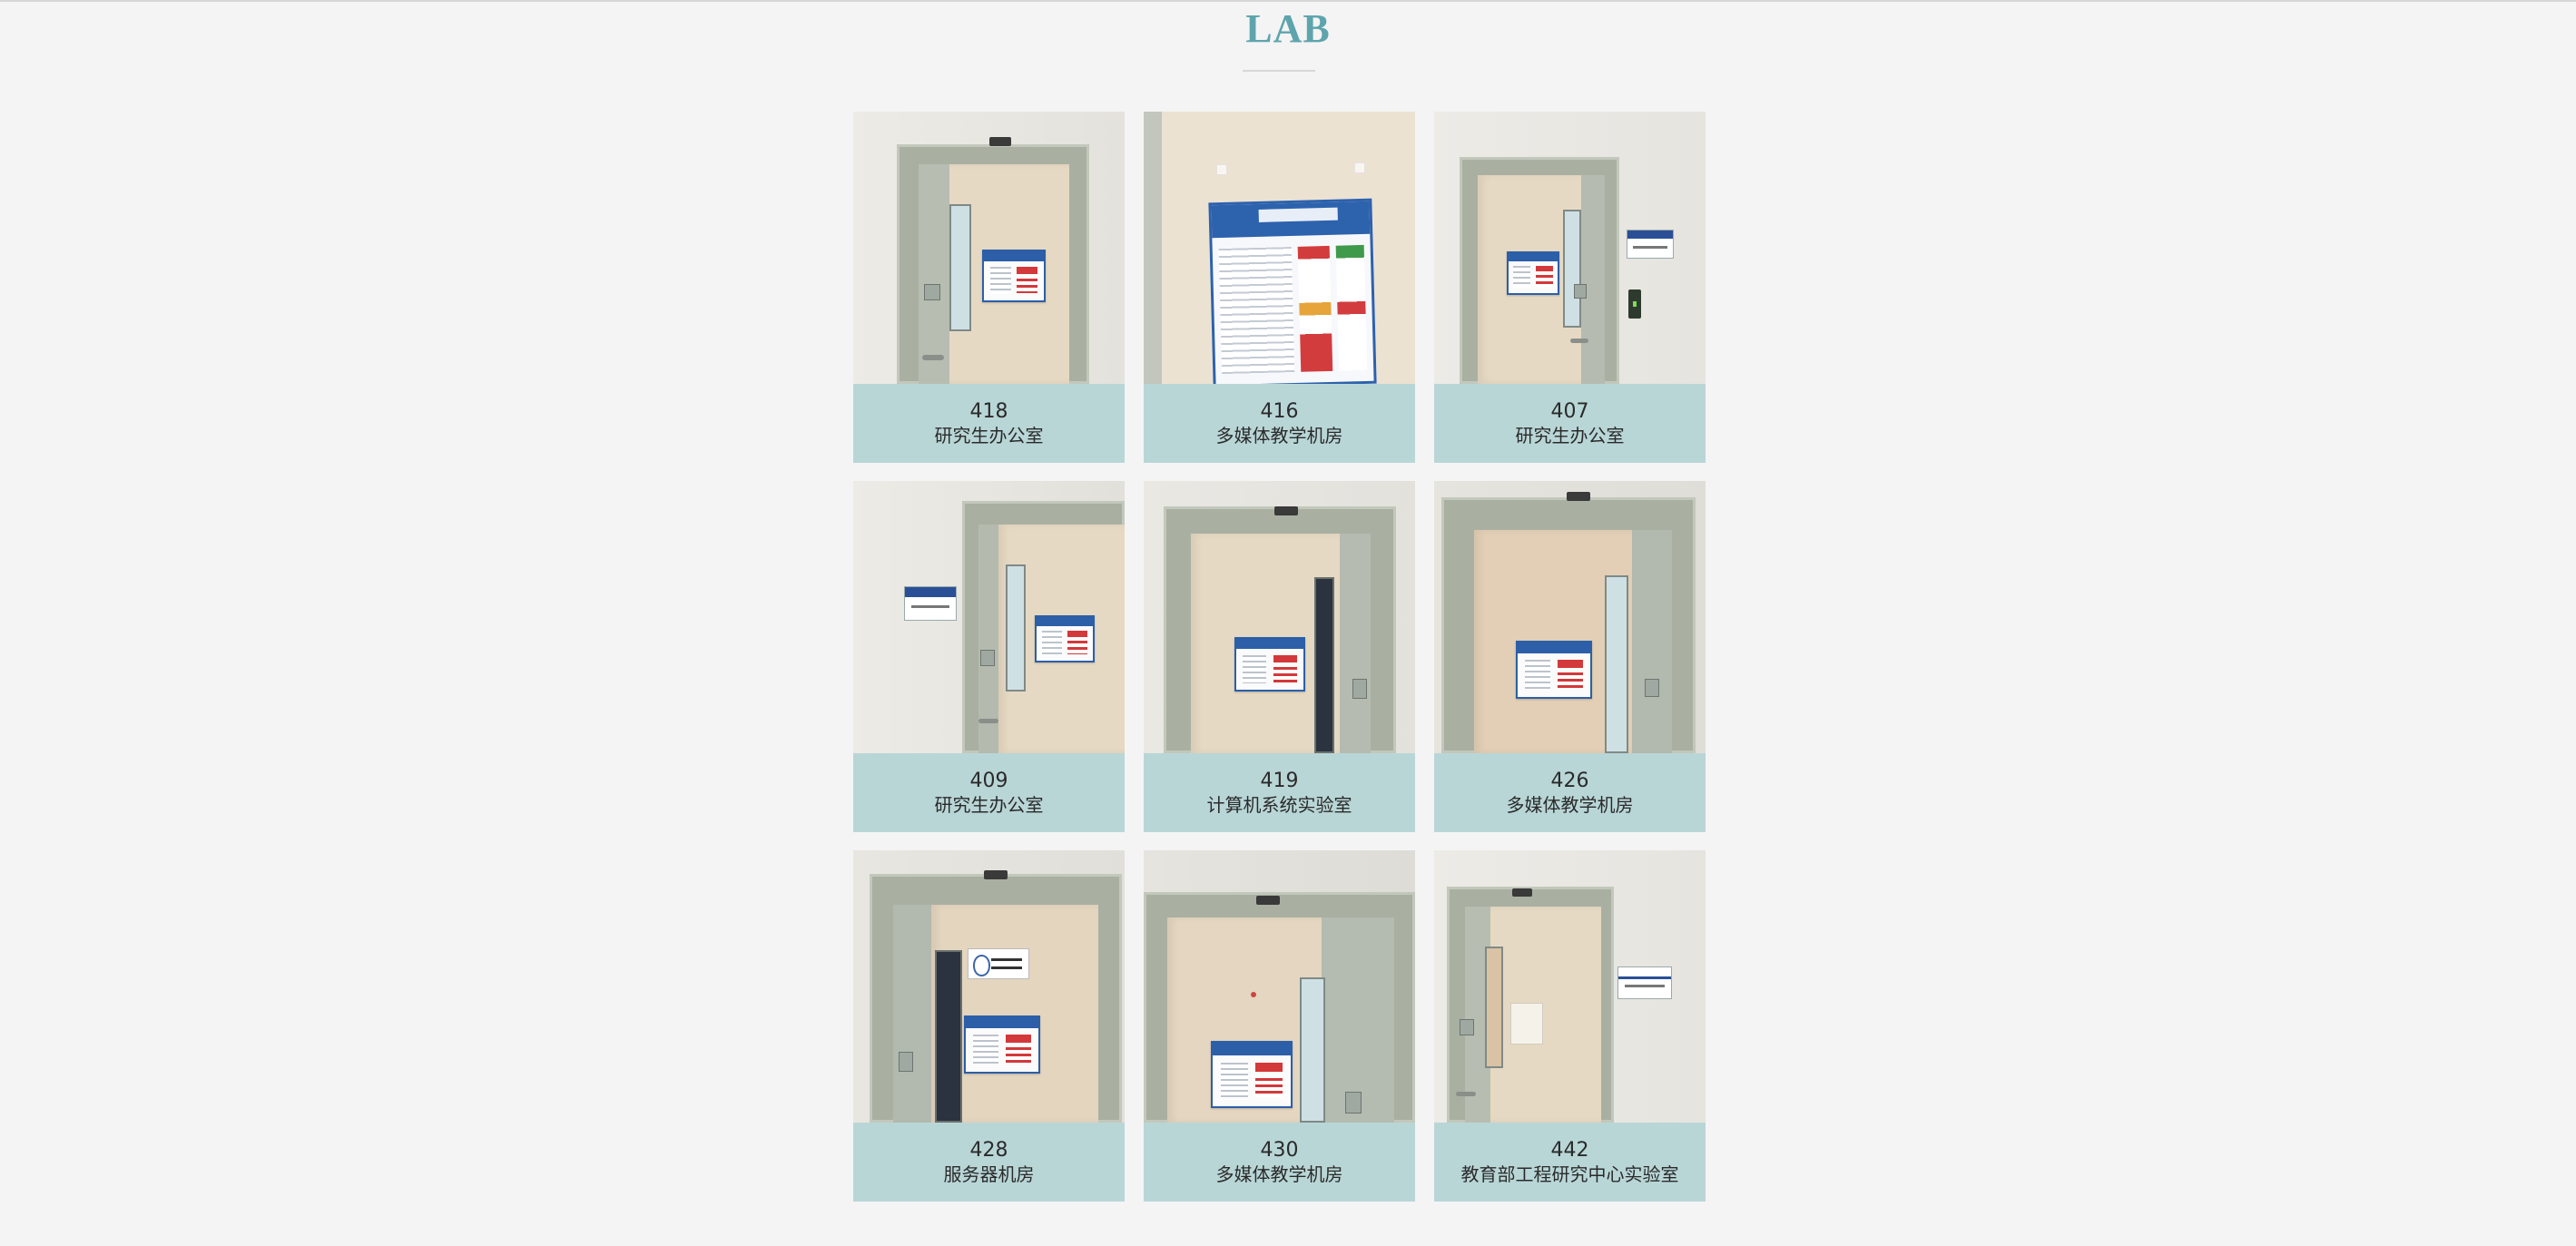  I want to click on lab-caption: 418 研究生办公室, so click(989, 424).